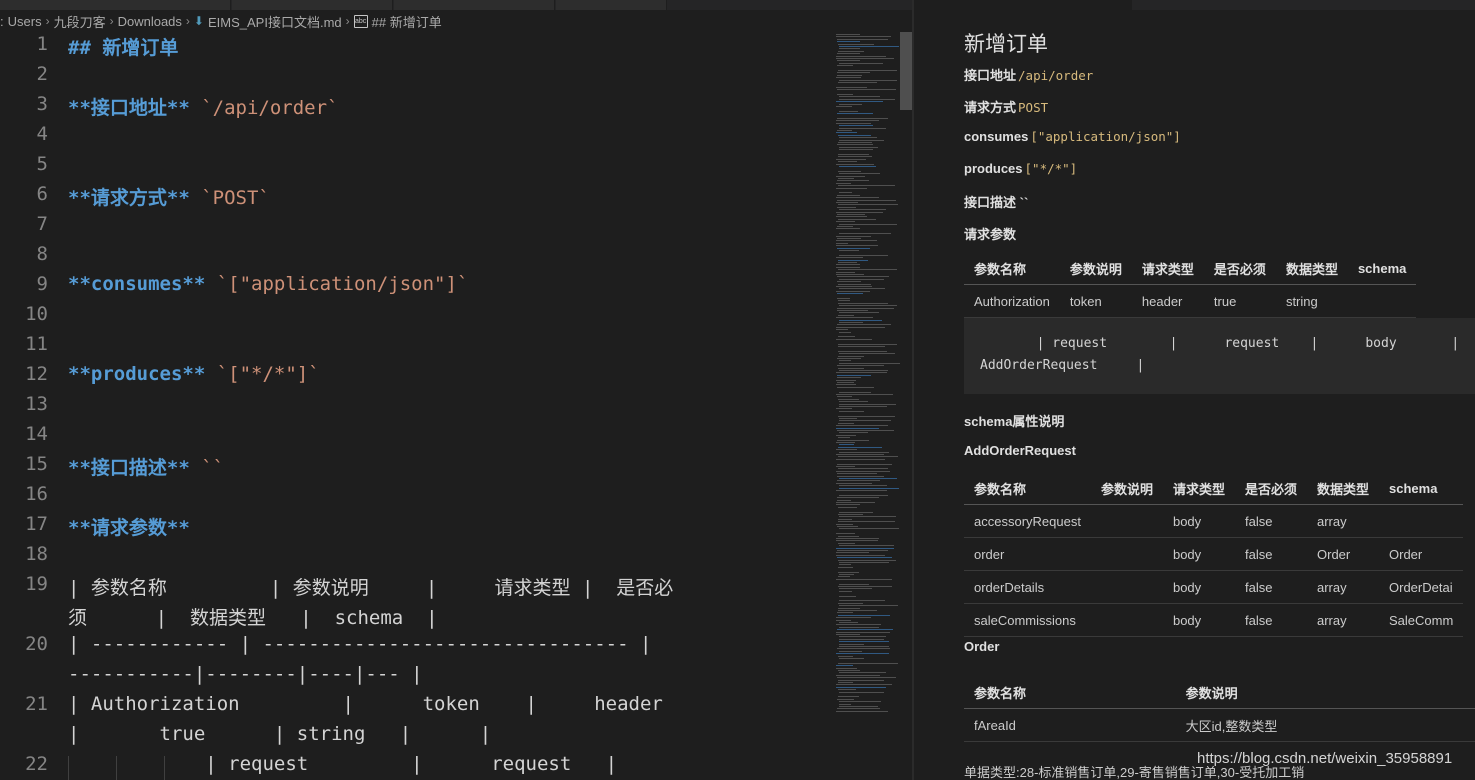  Describe the element at coordinates (438, 764) in the screenshot. I see `code-line: | request | request |` at that location.